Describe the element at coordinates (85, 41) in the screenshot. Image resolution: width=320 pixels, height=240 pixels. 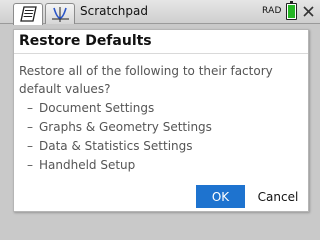
I see `dialog-title: Restore Defaults` at that location.